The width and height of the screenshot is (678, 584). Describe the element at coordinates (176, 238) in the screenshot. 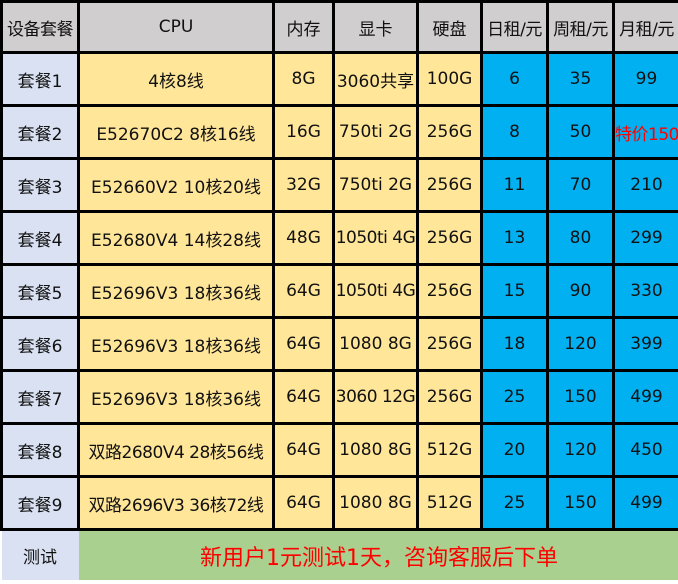

I see `cpu-cell: E52680V4 14核28线` at that location.